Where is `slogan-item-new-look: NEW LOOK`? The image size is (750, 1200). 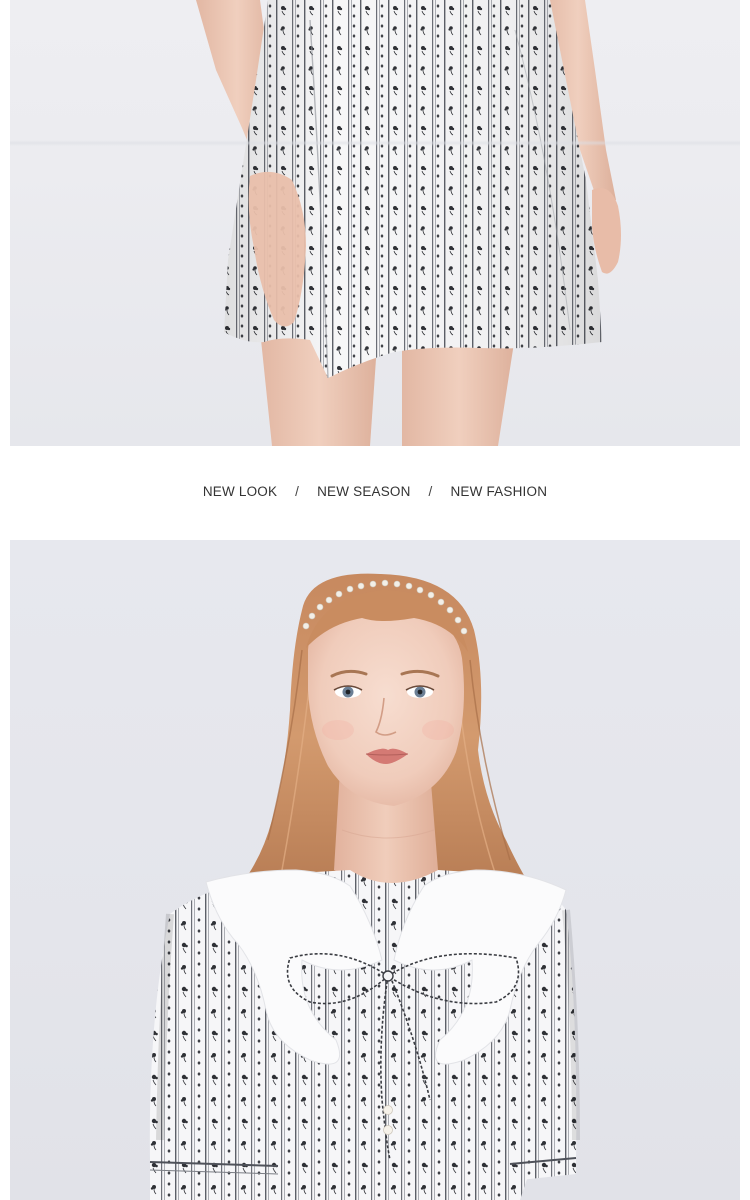
slogan-item-new-look: NEW LOOK is located at coordinates (240, 491).